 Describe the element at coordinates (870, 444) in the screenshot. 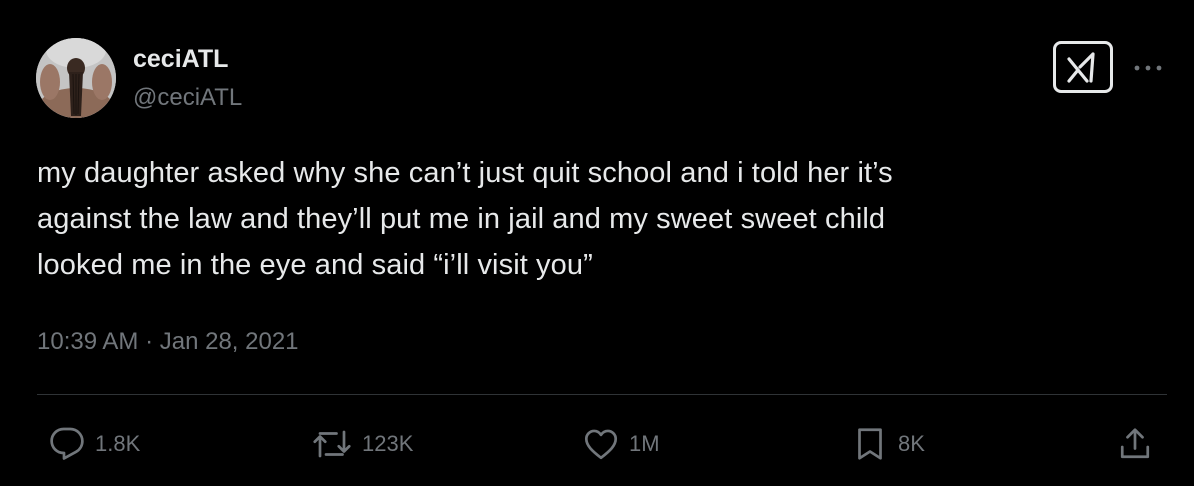

I see `bookmark-icon` at that location.